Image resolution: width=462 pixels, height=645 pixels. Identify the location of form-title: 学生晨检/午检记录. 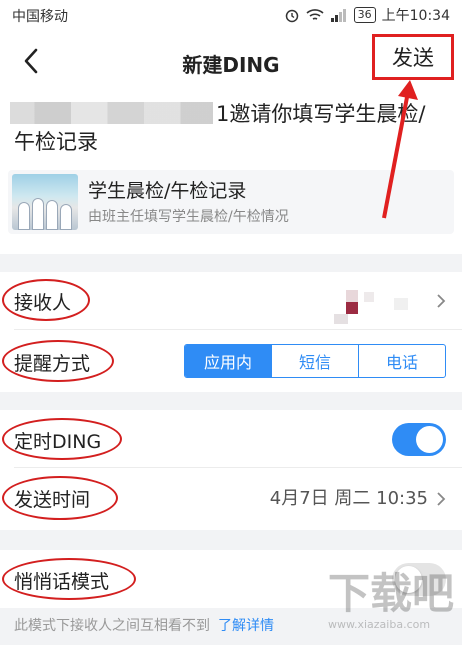
(167, 191).